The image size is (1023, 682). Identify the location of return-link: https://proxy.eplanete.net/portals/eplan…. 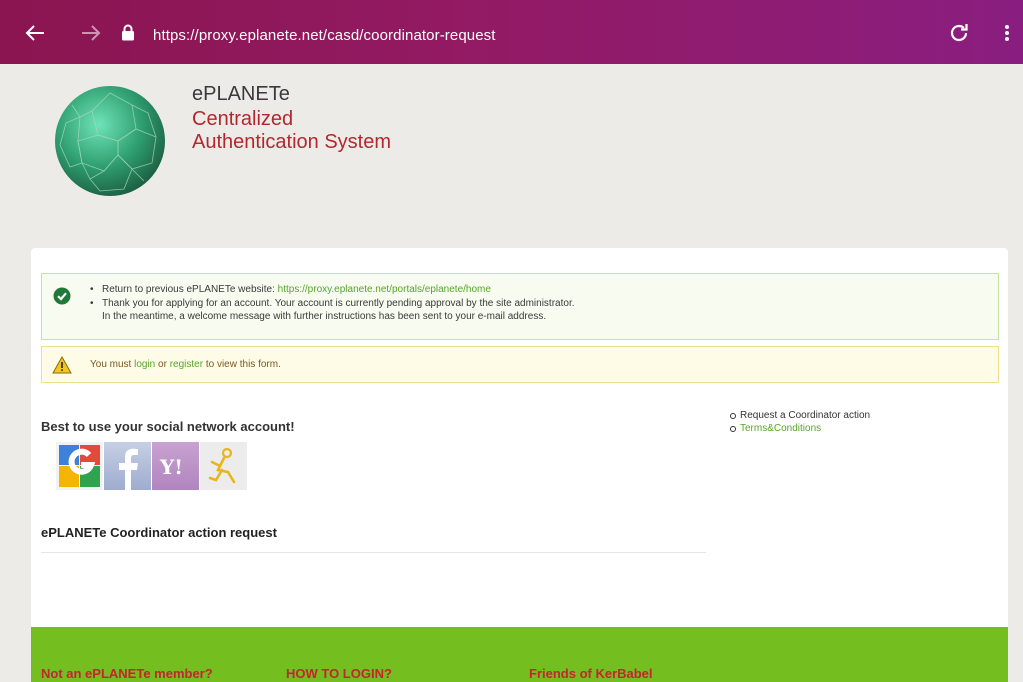
(384, 289).